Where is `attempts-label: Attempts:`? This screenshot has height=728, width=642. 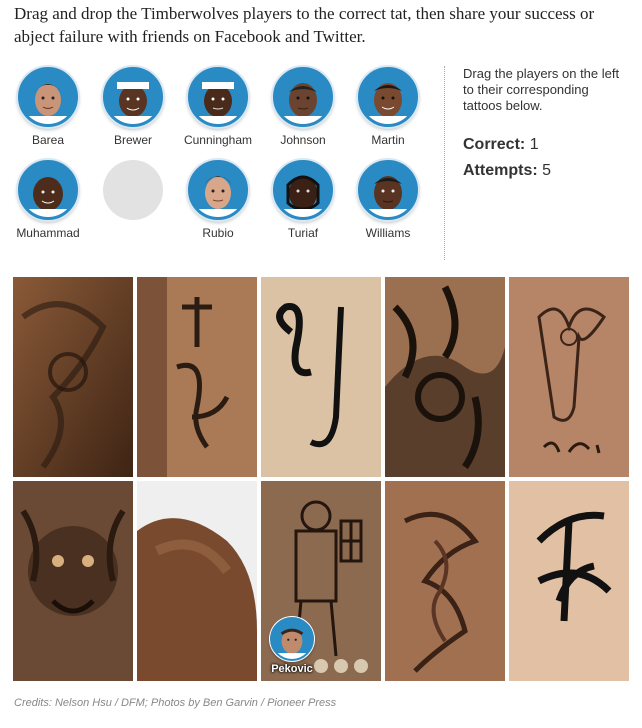 attempts-label: Attempts: is located at coordinates (500, 170).